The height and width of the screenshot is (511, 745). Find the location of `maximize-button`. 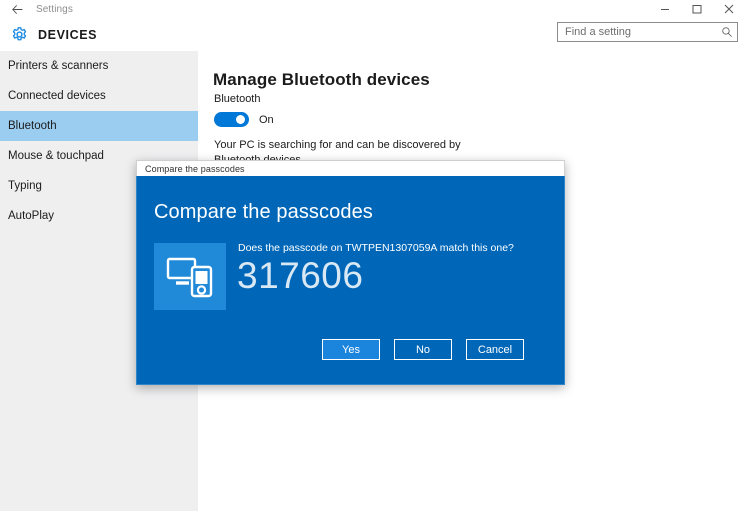

maximize-button is located at coordinates (697, 9).